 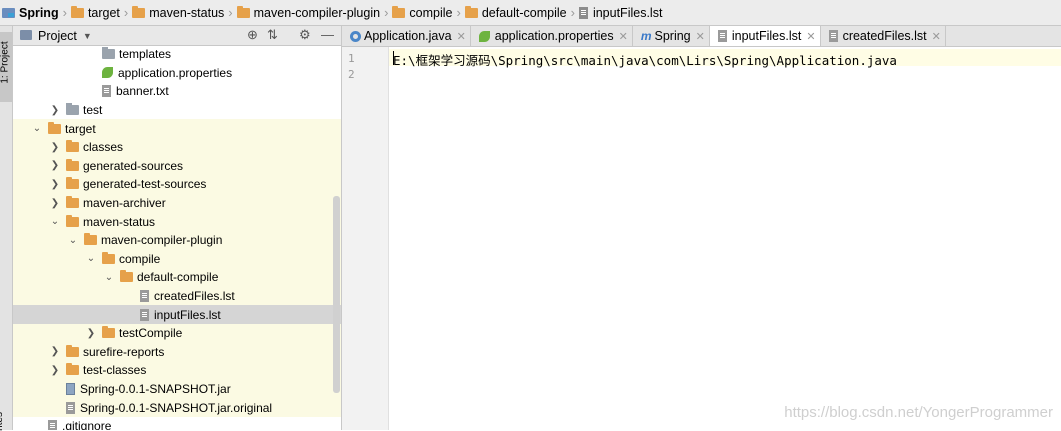 What do you see at coordinates (177, 184) in the screenshot?
I see `tree-item-generated-test-sources: ❯ generated-test-sources` at bounding box center [177, 184].